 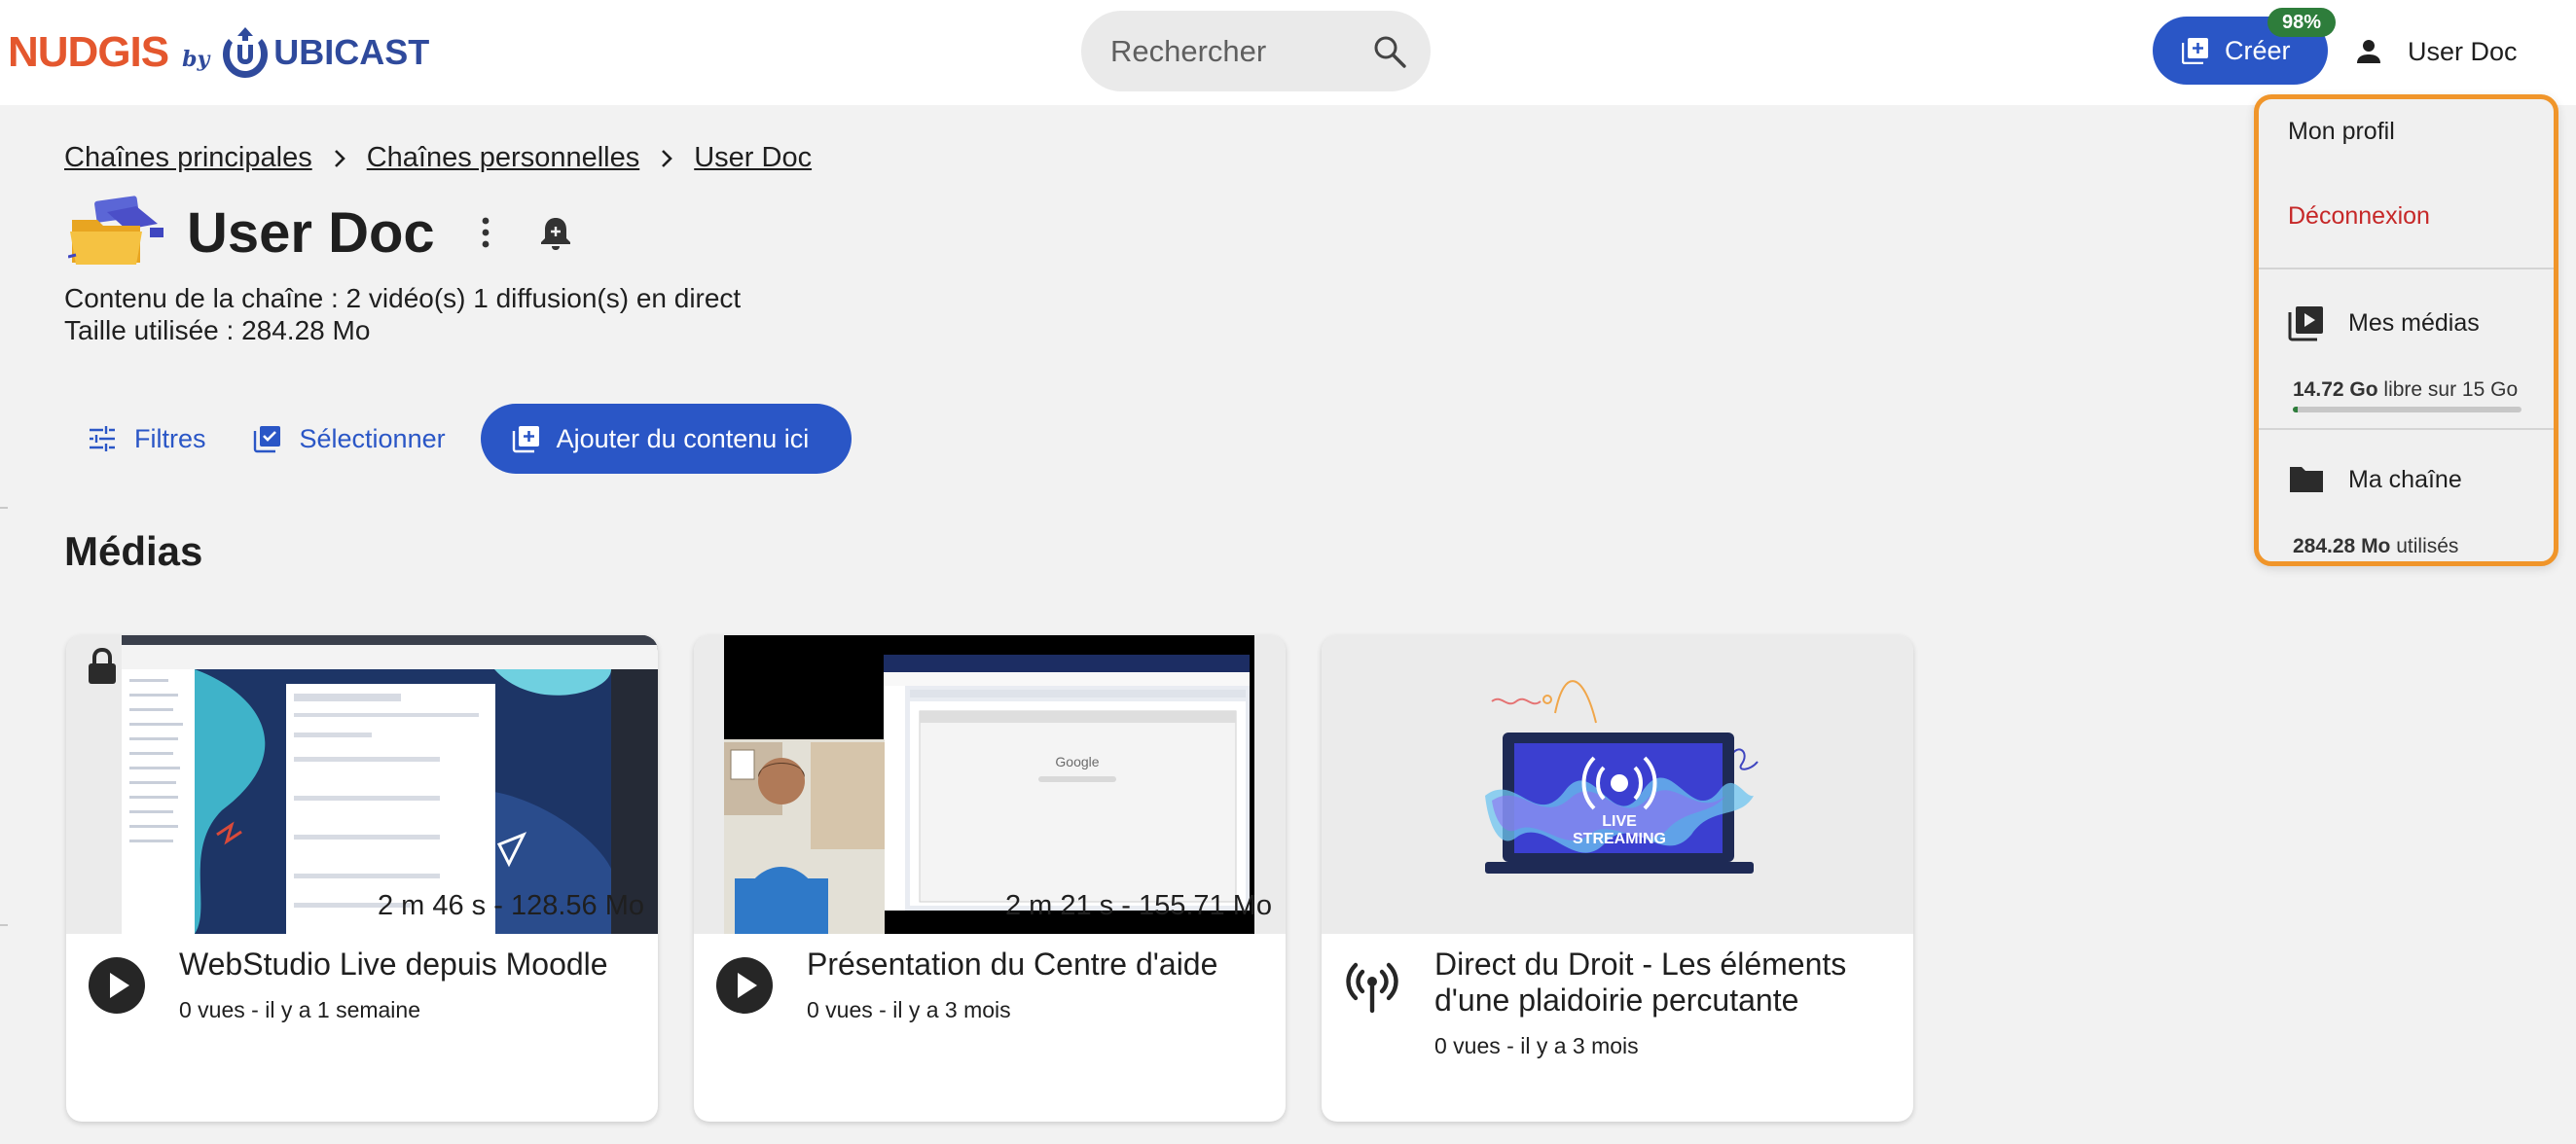 What do you see at coordinates (2448, 389) in the screenshot?
I see `media-quota-suffix: libre sur 15 Go` at bounding box center [2448, 389].